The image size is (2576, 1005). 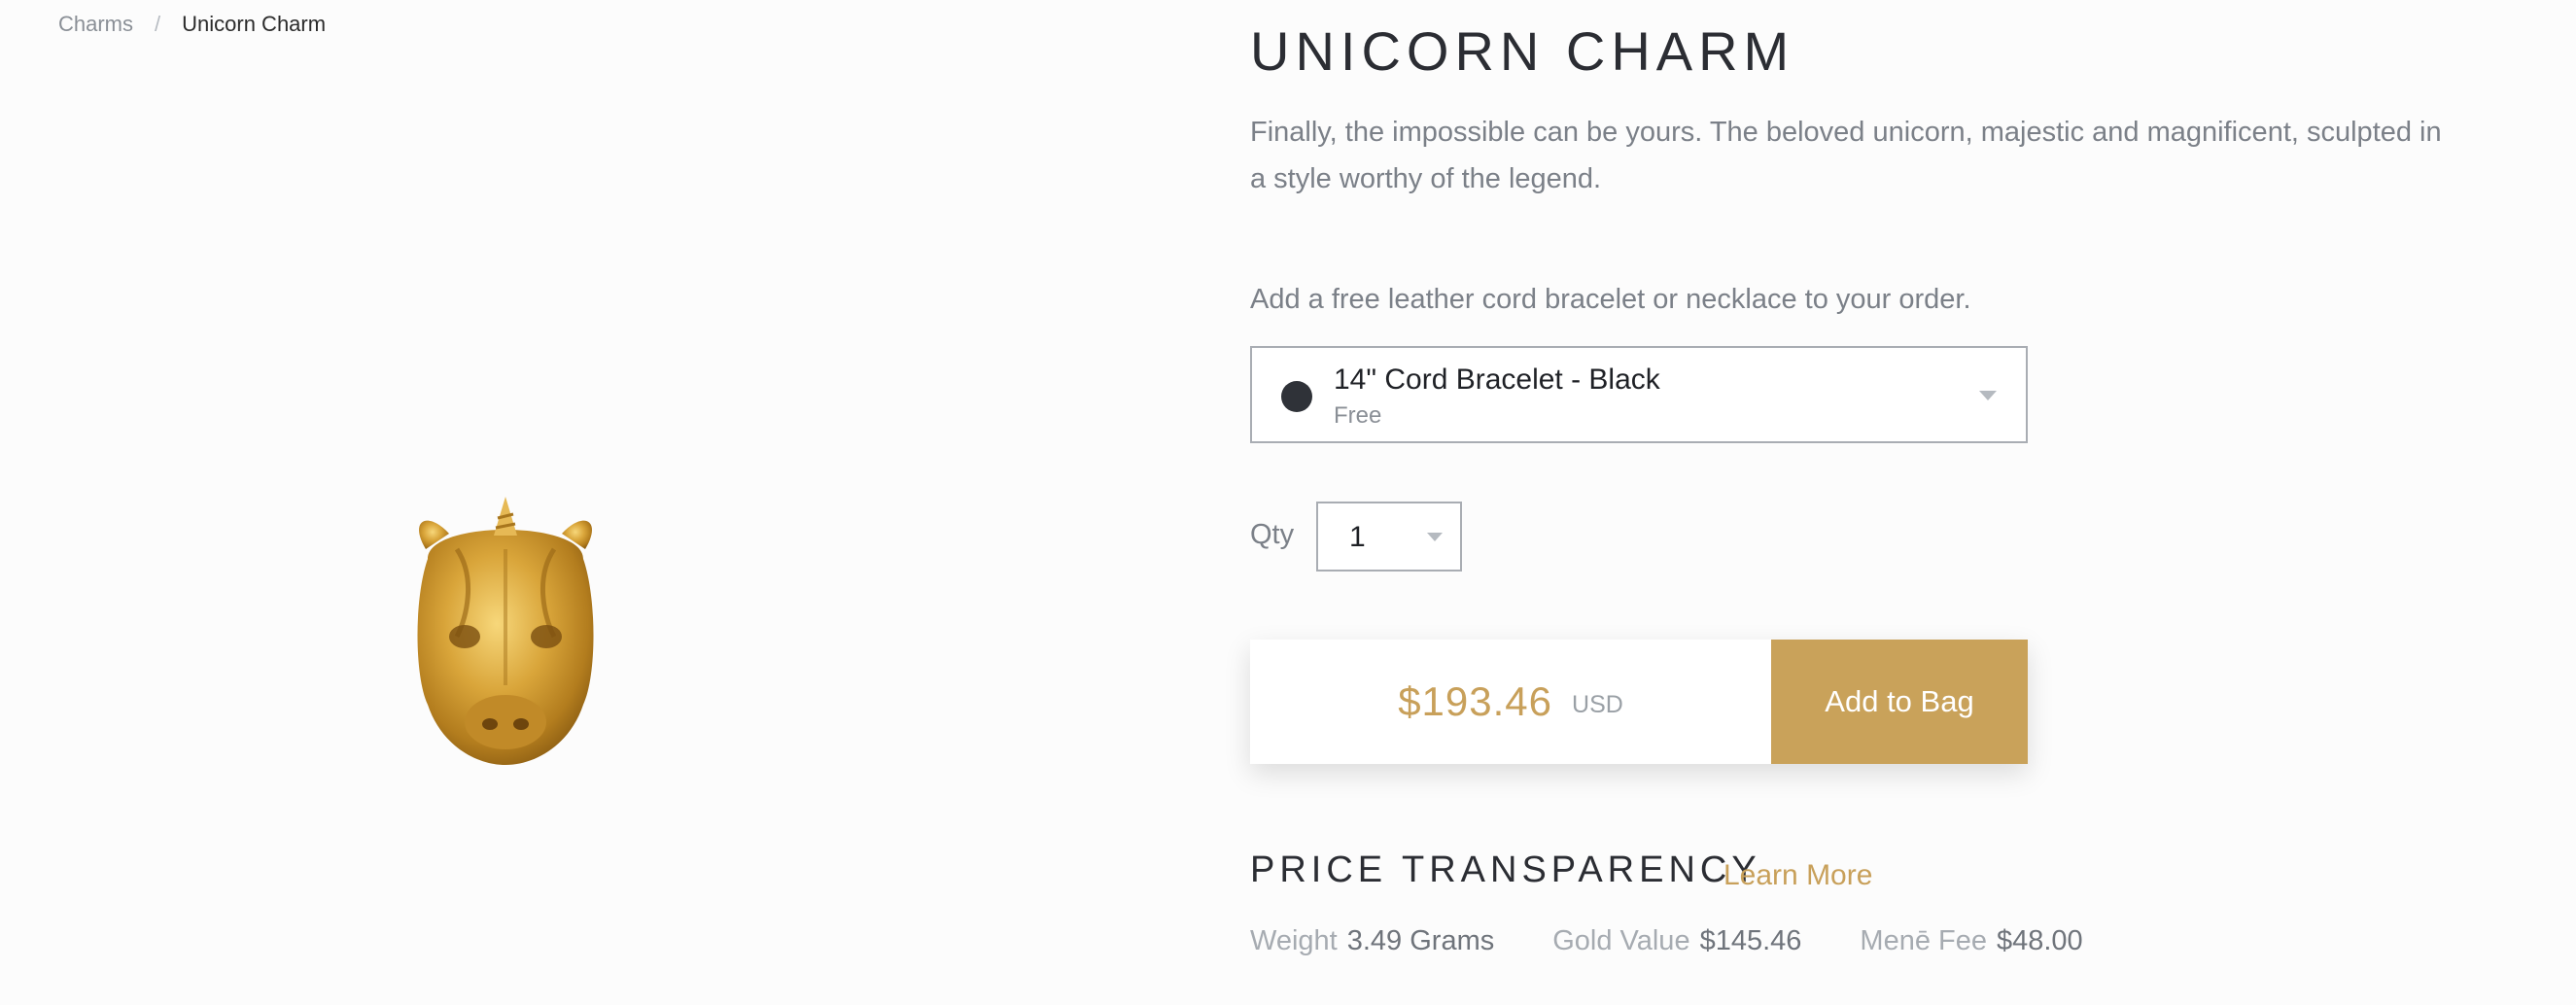 What do you see at coordinates (1358, 415) in the screenshot?
I see `cord-option-price: Free` at bounding box center [1358, 415].